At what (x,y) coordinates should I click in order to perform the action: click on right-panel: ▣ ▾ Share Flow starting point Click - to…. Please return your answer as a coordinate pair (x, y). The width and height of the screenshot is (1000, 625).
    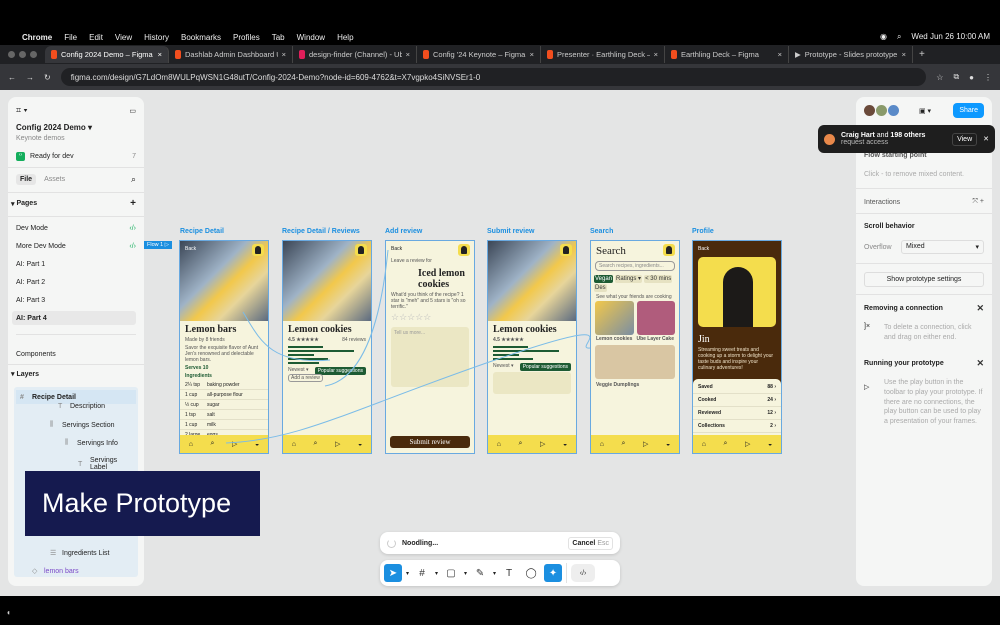
    Looking at the image, I should click on (924, 341).